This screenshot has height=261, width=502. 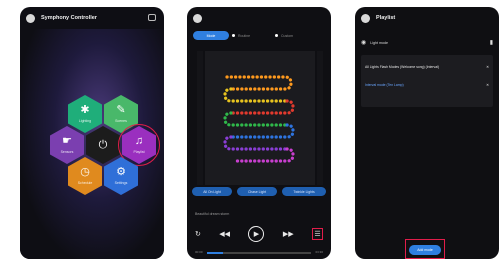 I want to click on all-on-button: All On Light, so click(x=212, y=191).